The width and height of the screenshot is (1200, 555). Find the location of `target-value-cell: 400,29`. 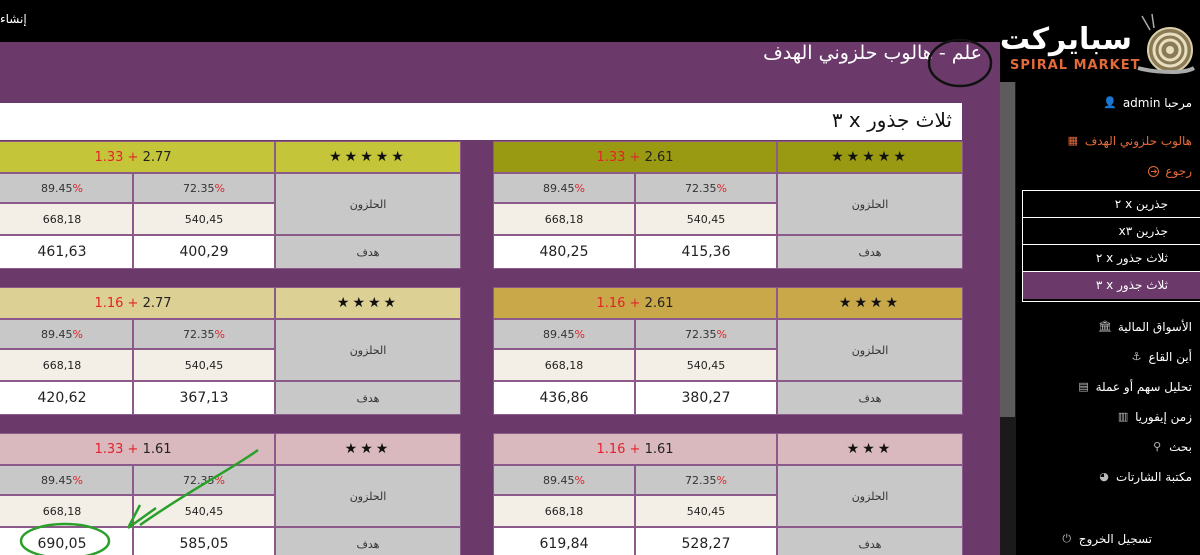

target-value-cell: 400,29 is located at coordinates (204, 252).